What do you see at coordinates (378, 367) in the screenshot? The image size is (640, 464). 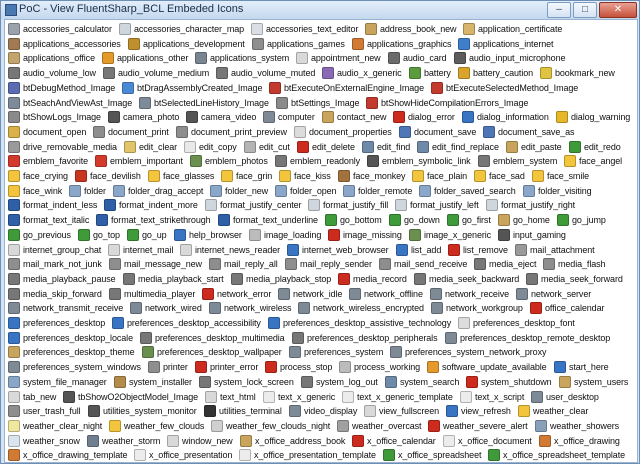 I see `list-item: process_working` at bounding box center [378, 367].